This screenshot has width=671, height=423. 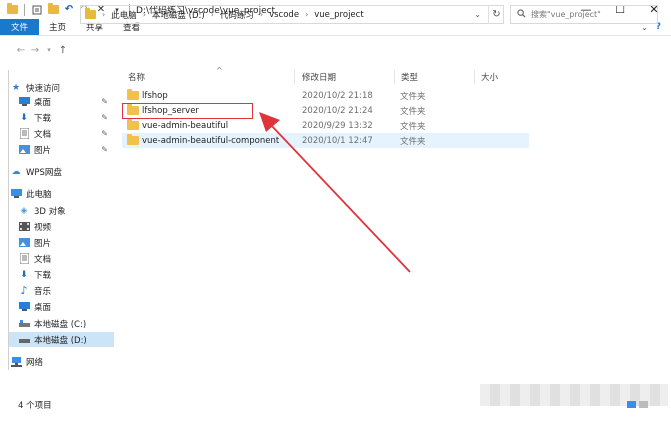 What do you see at coordinates (66, 274) in the screenshot?
I see `sidebar-item-downloads: ⬇ 下载` at bounding box center [66, 274].